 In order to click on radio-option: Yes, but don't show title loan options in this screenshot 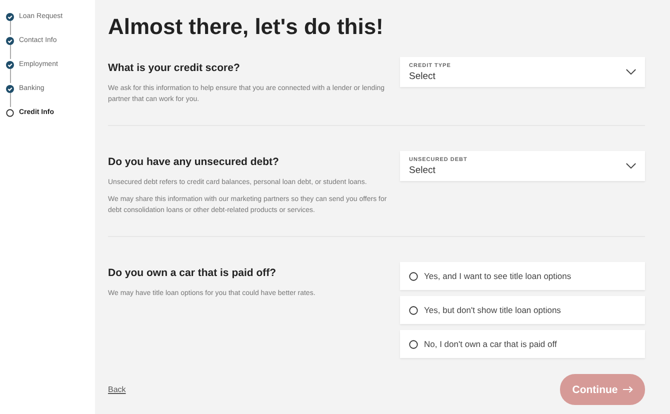, I will do `click(522, 310)`.